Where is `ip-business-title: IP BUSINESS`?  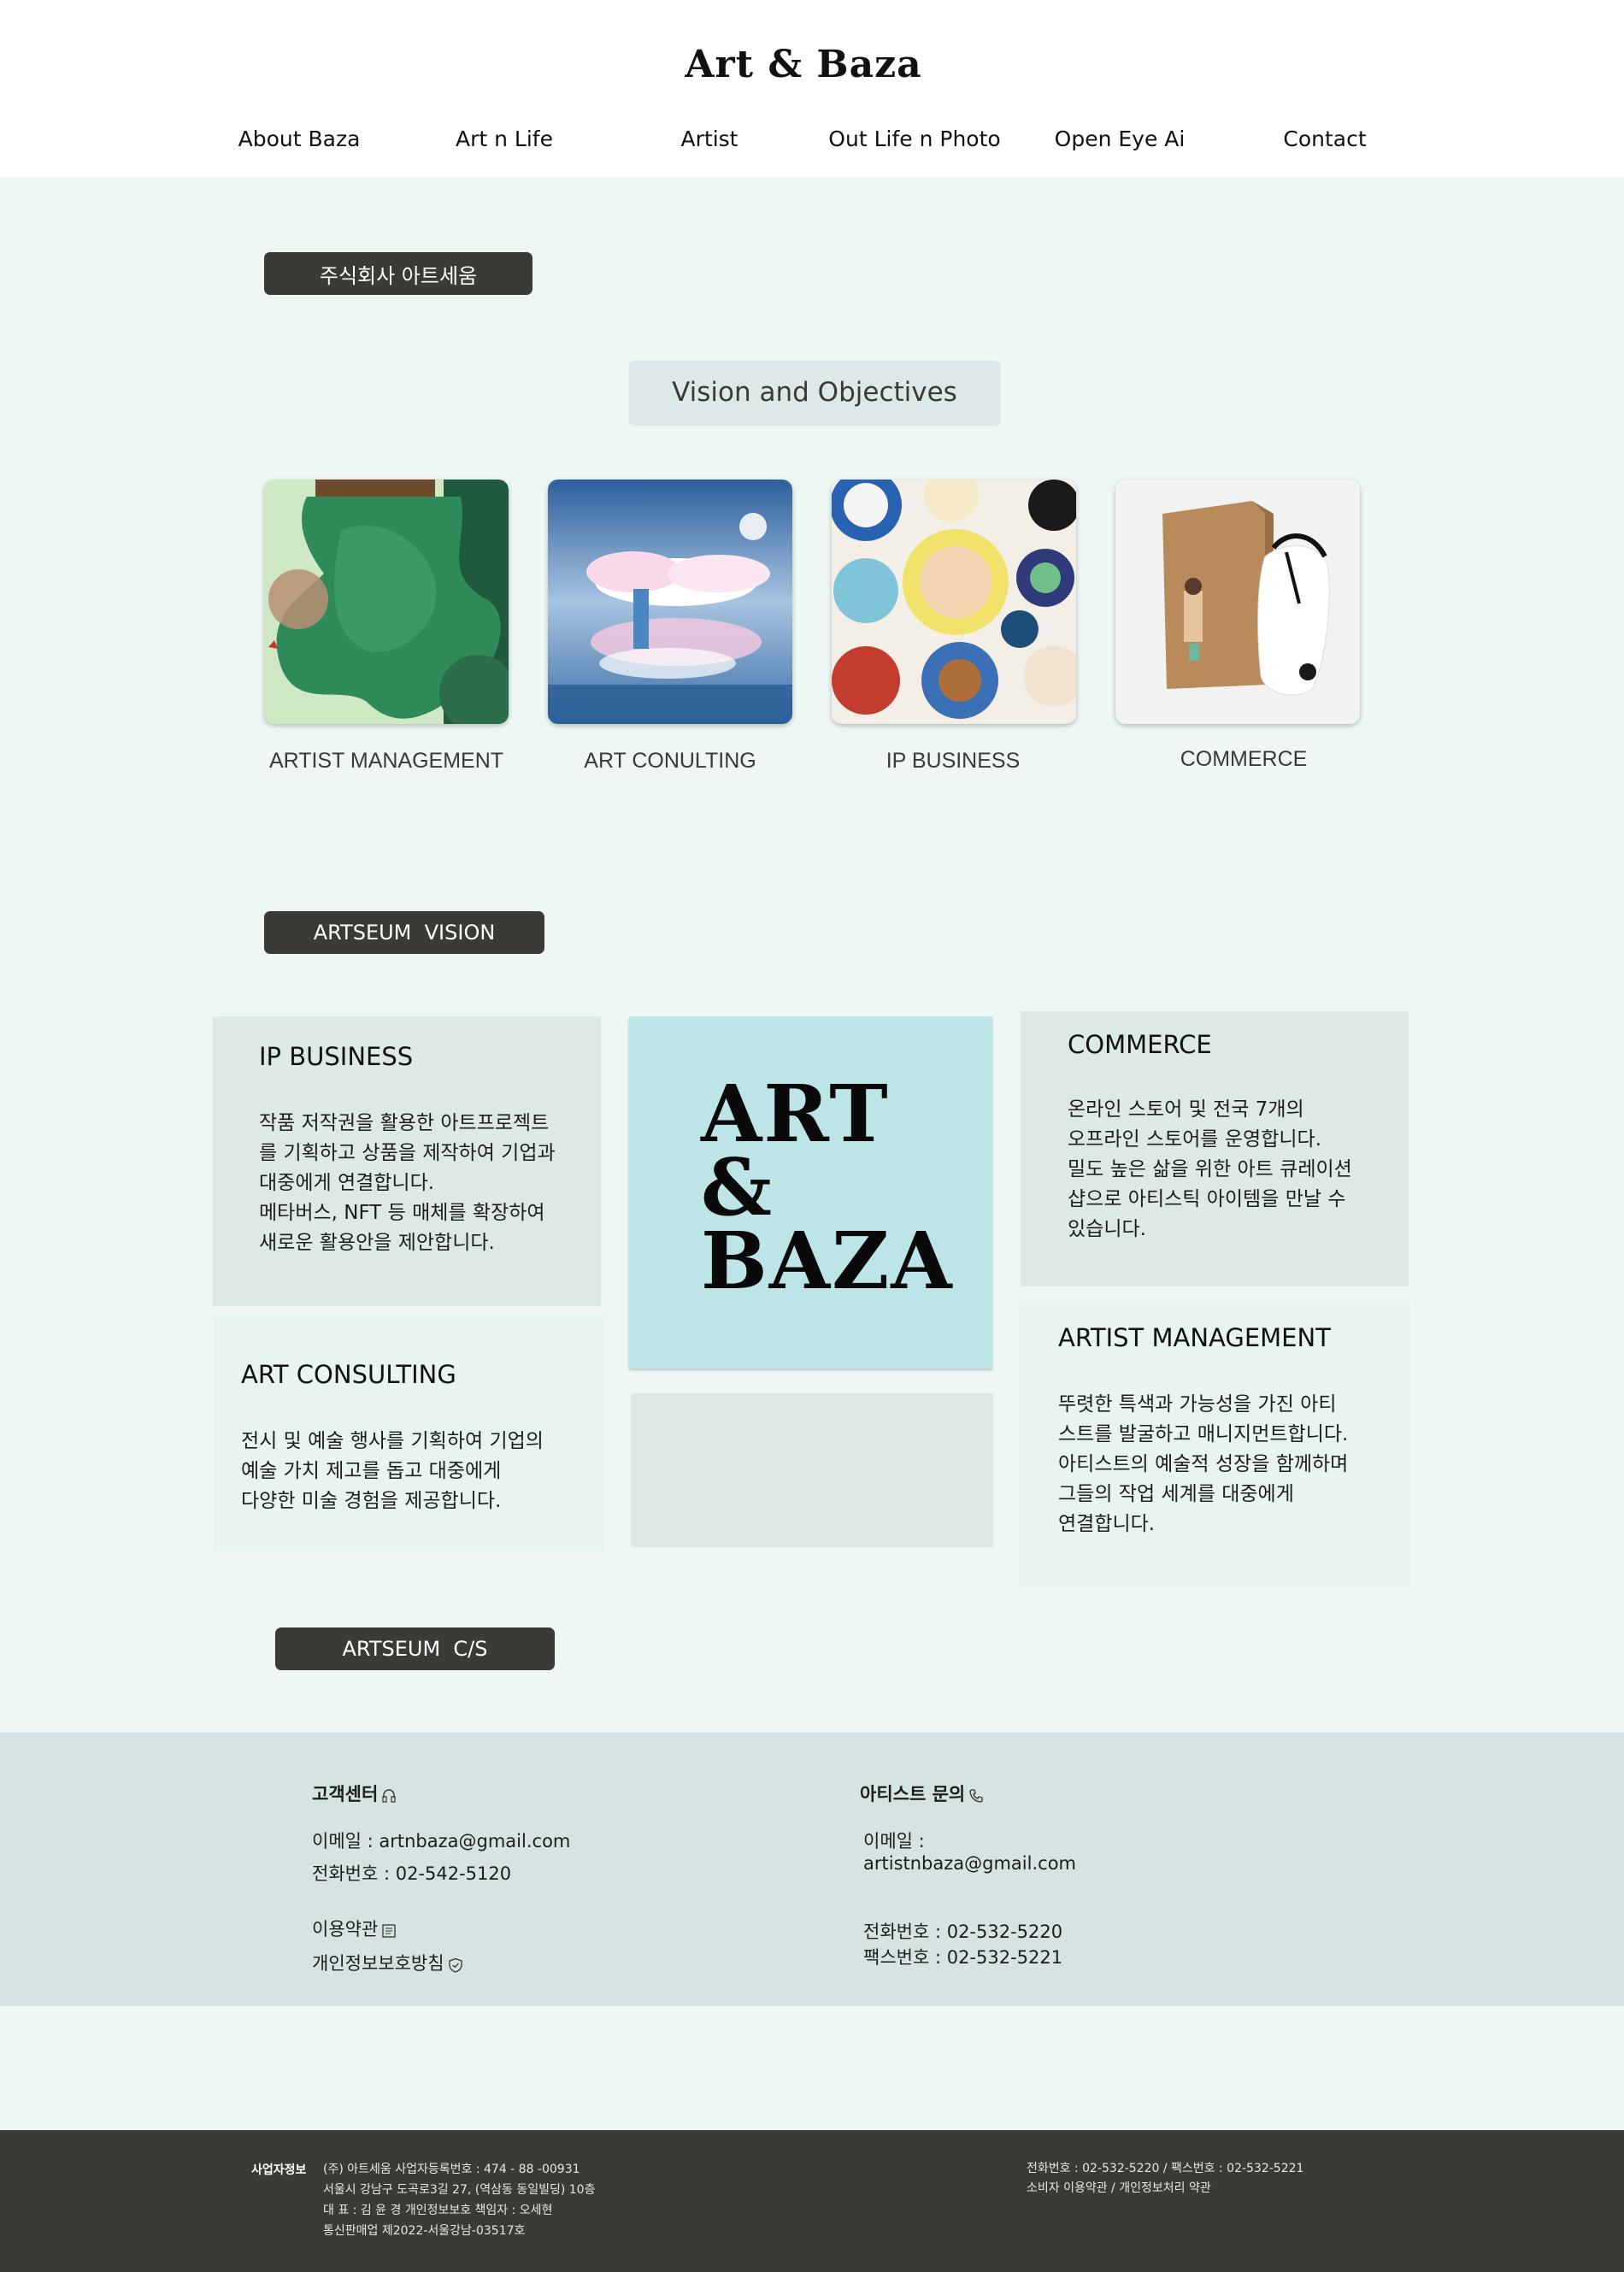 ip-business-title: IP BUSINESS is located at coordinates (336, 1056).